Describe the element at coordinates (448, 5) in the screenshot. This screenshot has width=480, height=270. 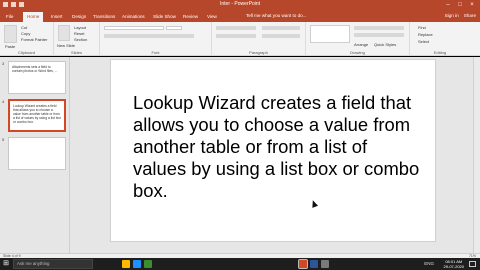
I see `minimize-icon: –` at that location.